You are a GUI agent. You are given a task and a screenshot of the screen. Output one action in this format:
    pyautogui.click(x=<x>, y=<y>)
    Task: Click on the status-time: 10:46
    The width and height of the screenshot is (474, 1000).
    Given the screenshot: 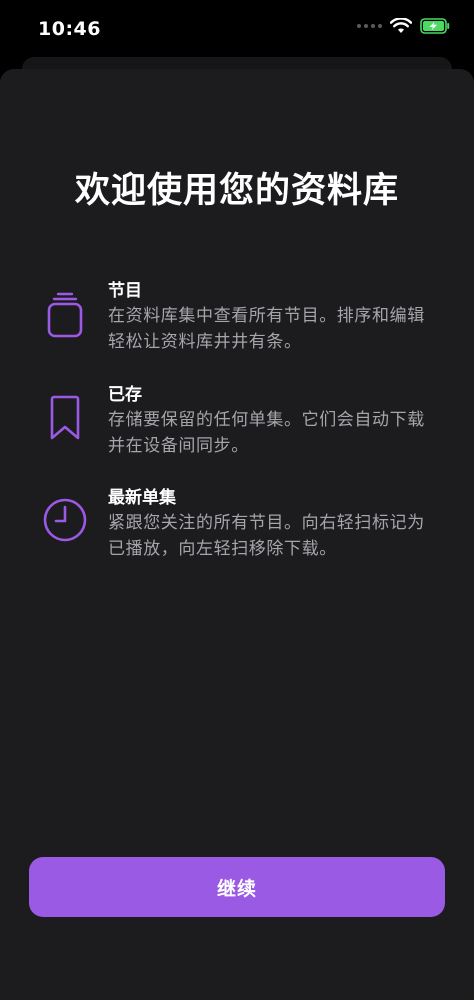 What is the action you would take?
    pyautogui.click(x=69, y=29)
    